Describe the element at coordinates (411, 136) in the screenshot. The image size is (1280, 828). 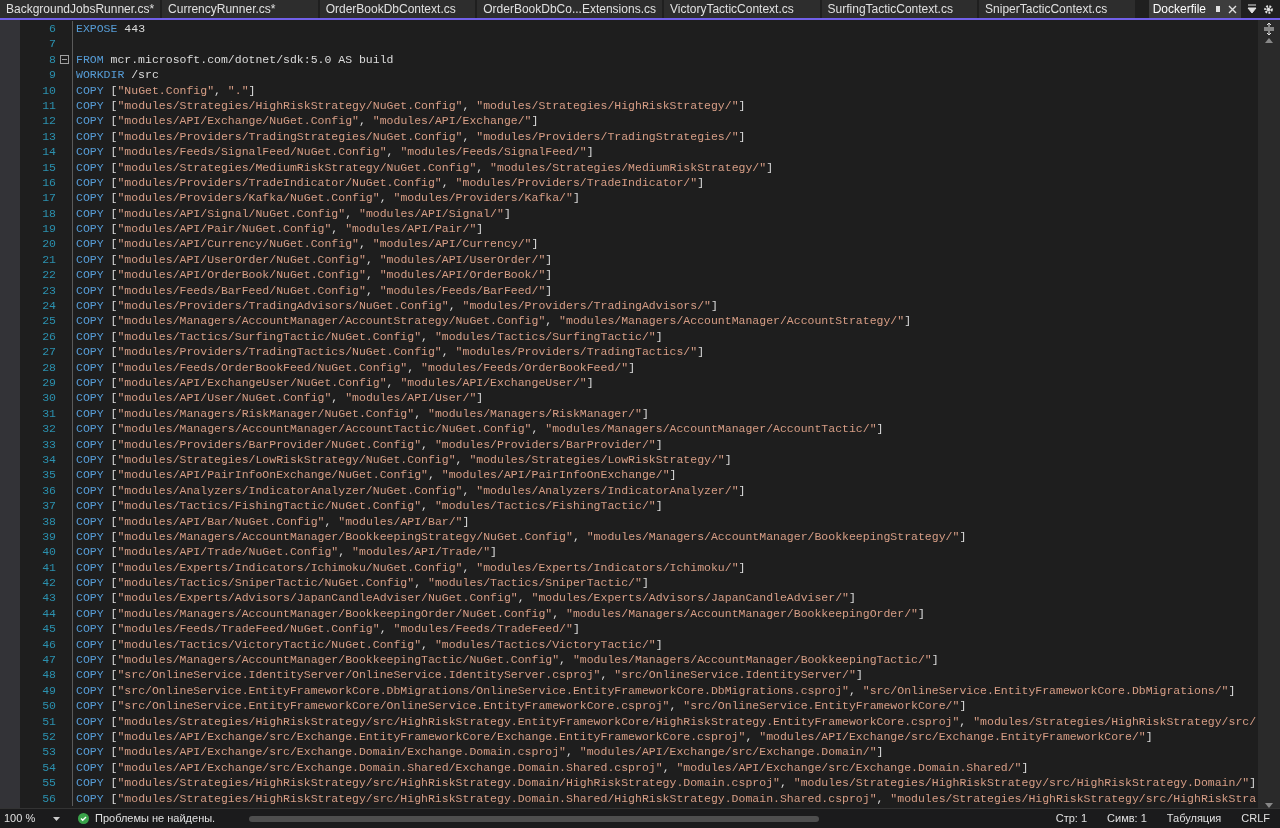
I see `code-line: COPY ["modules/Providers/TradingStrategies/NuGet.Config", "modules/Providers/TradingStrategies/"]` at that location.